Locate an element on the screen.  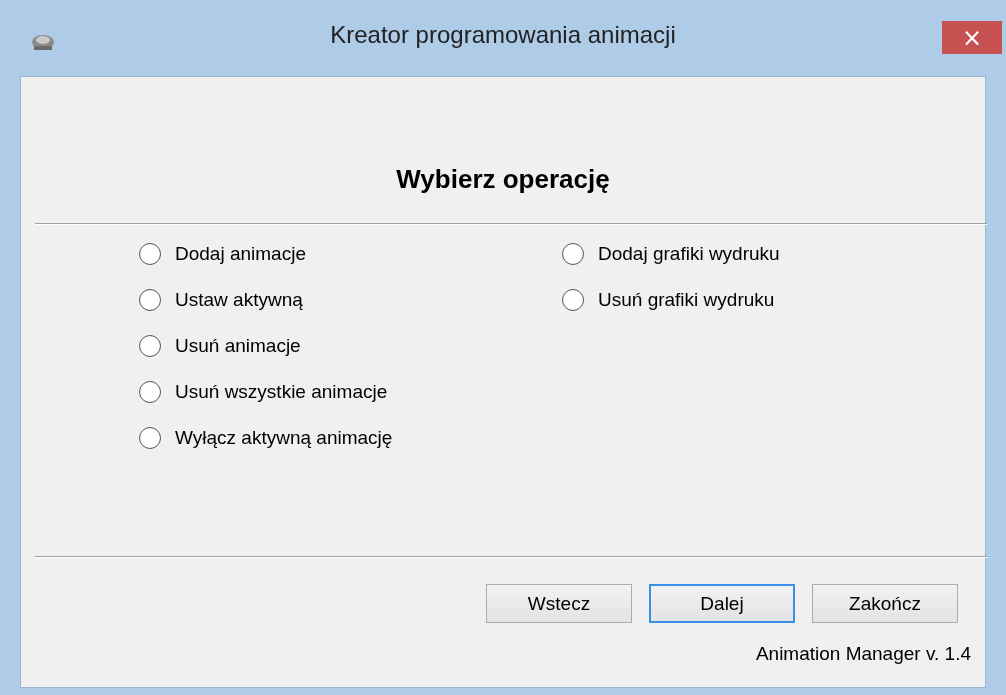
page-heading: Wybierz operację is located at coordinates (503, 180).